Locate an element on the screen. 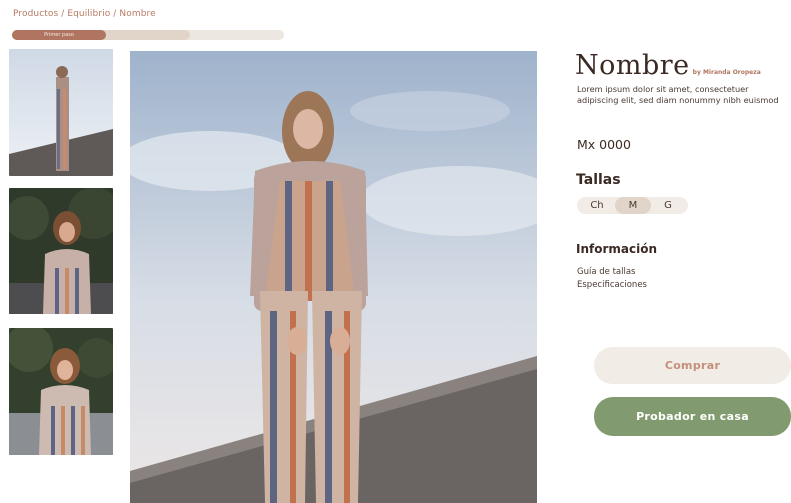 This screenshot has height=503, width=791. size-option-ch: Ch is located at coordinates (597, 205).